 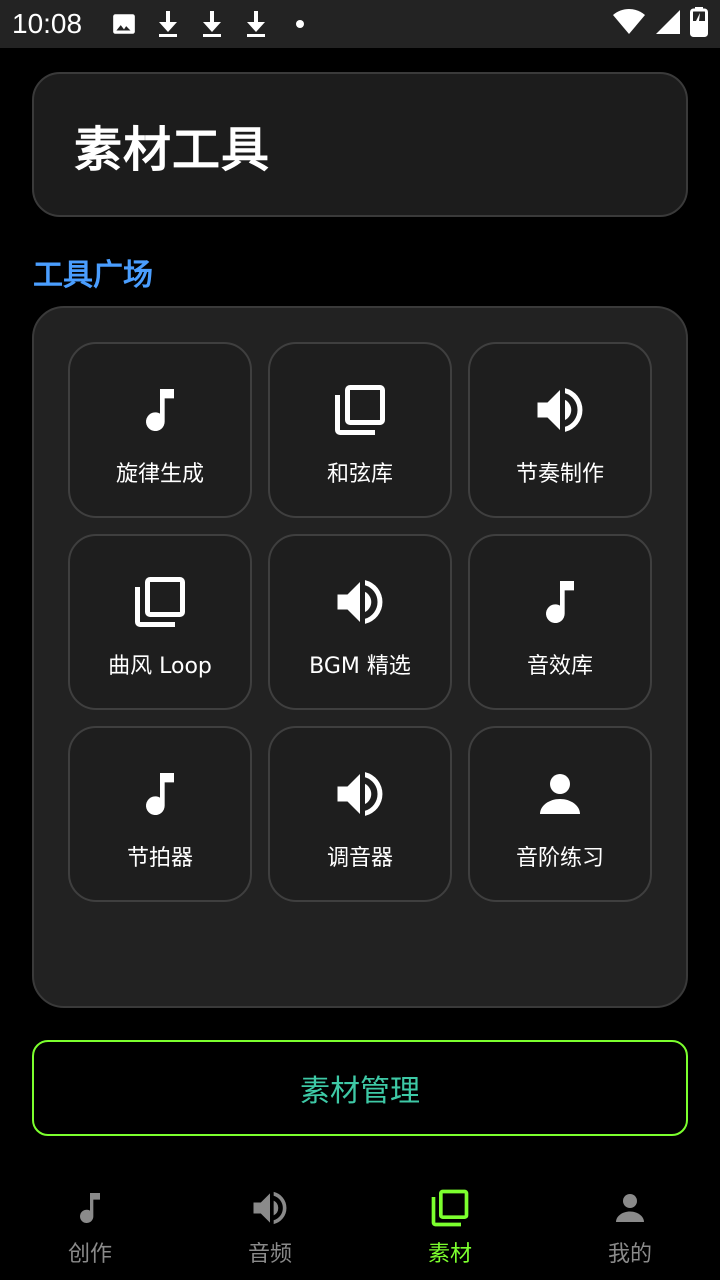 I want to click on tool-tuner: 调音器, so click(x=360, y=814).